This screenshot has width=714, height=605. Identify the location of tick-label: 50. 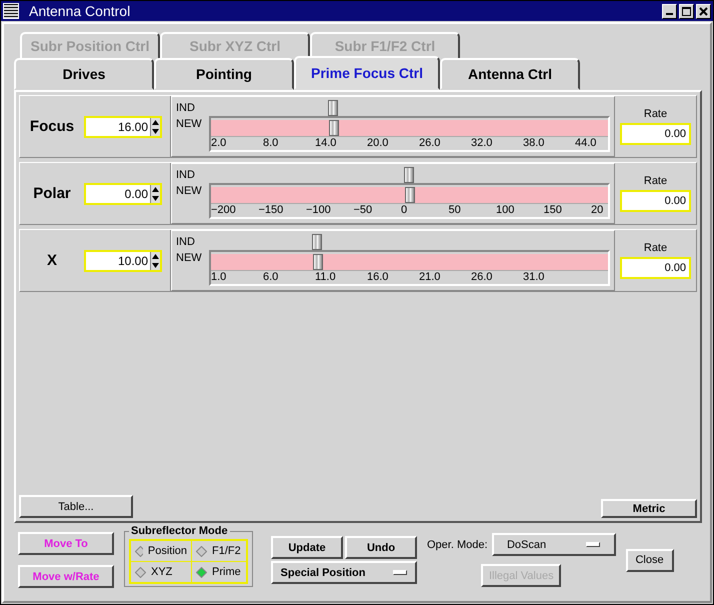
(455, 210).